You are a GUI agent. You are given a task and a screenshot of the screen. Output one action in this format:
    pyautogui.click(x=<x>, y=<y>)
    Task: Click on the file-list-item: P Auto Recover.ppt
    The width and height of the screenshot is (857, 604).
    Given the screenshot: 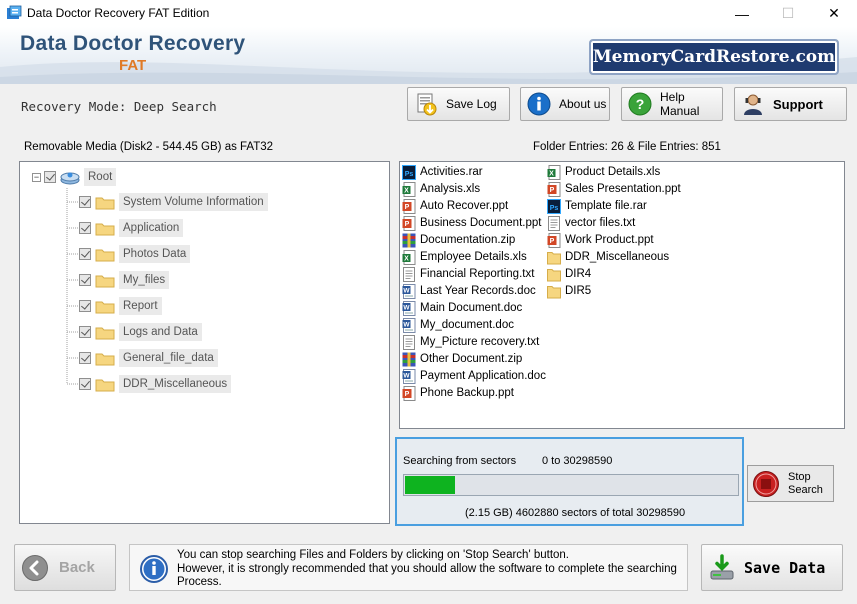 What is the action you would take?
    pyautogui.click(x=455, y=206)
    